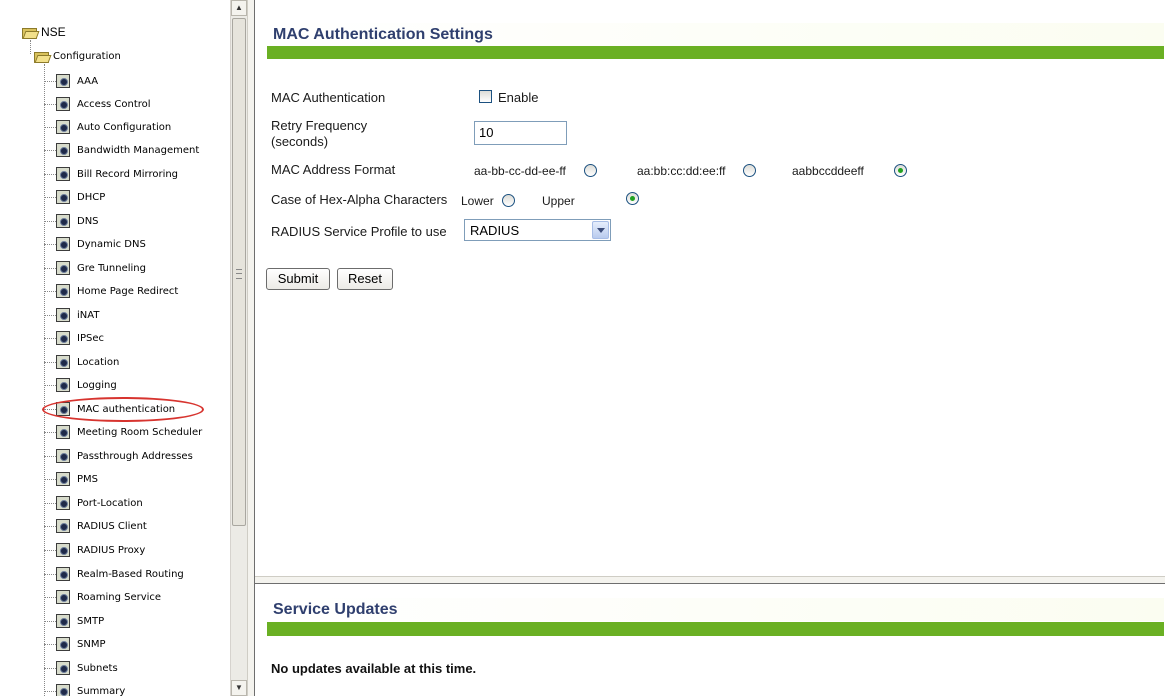  I want to click on tree-item-realm-based-routing: Realm-Based Routing, so click(137, 574).